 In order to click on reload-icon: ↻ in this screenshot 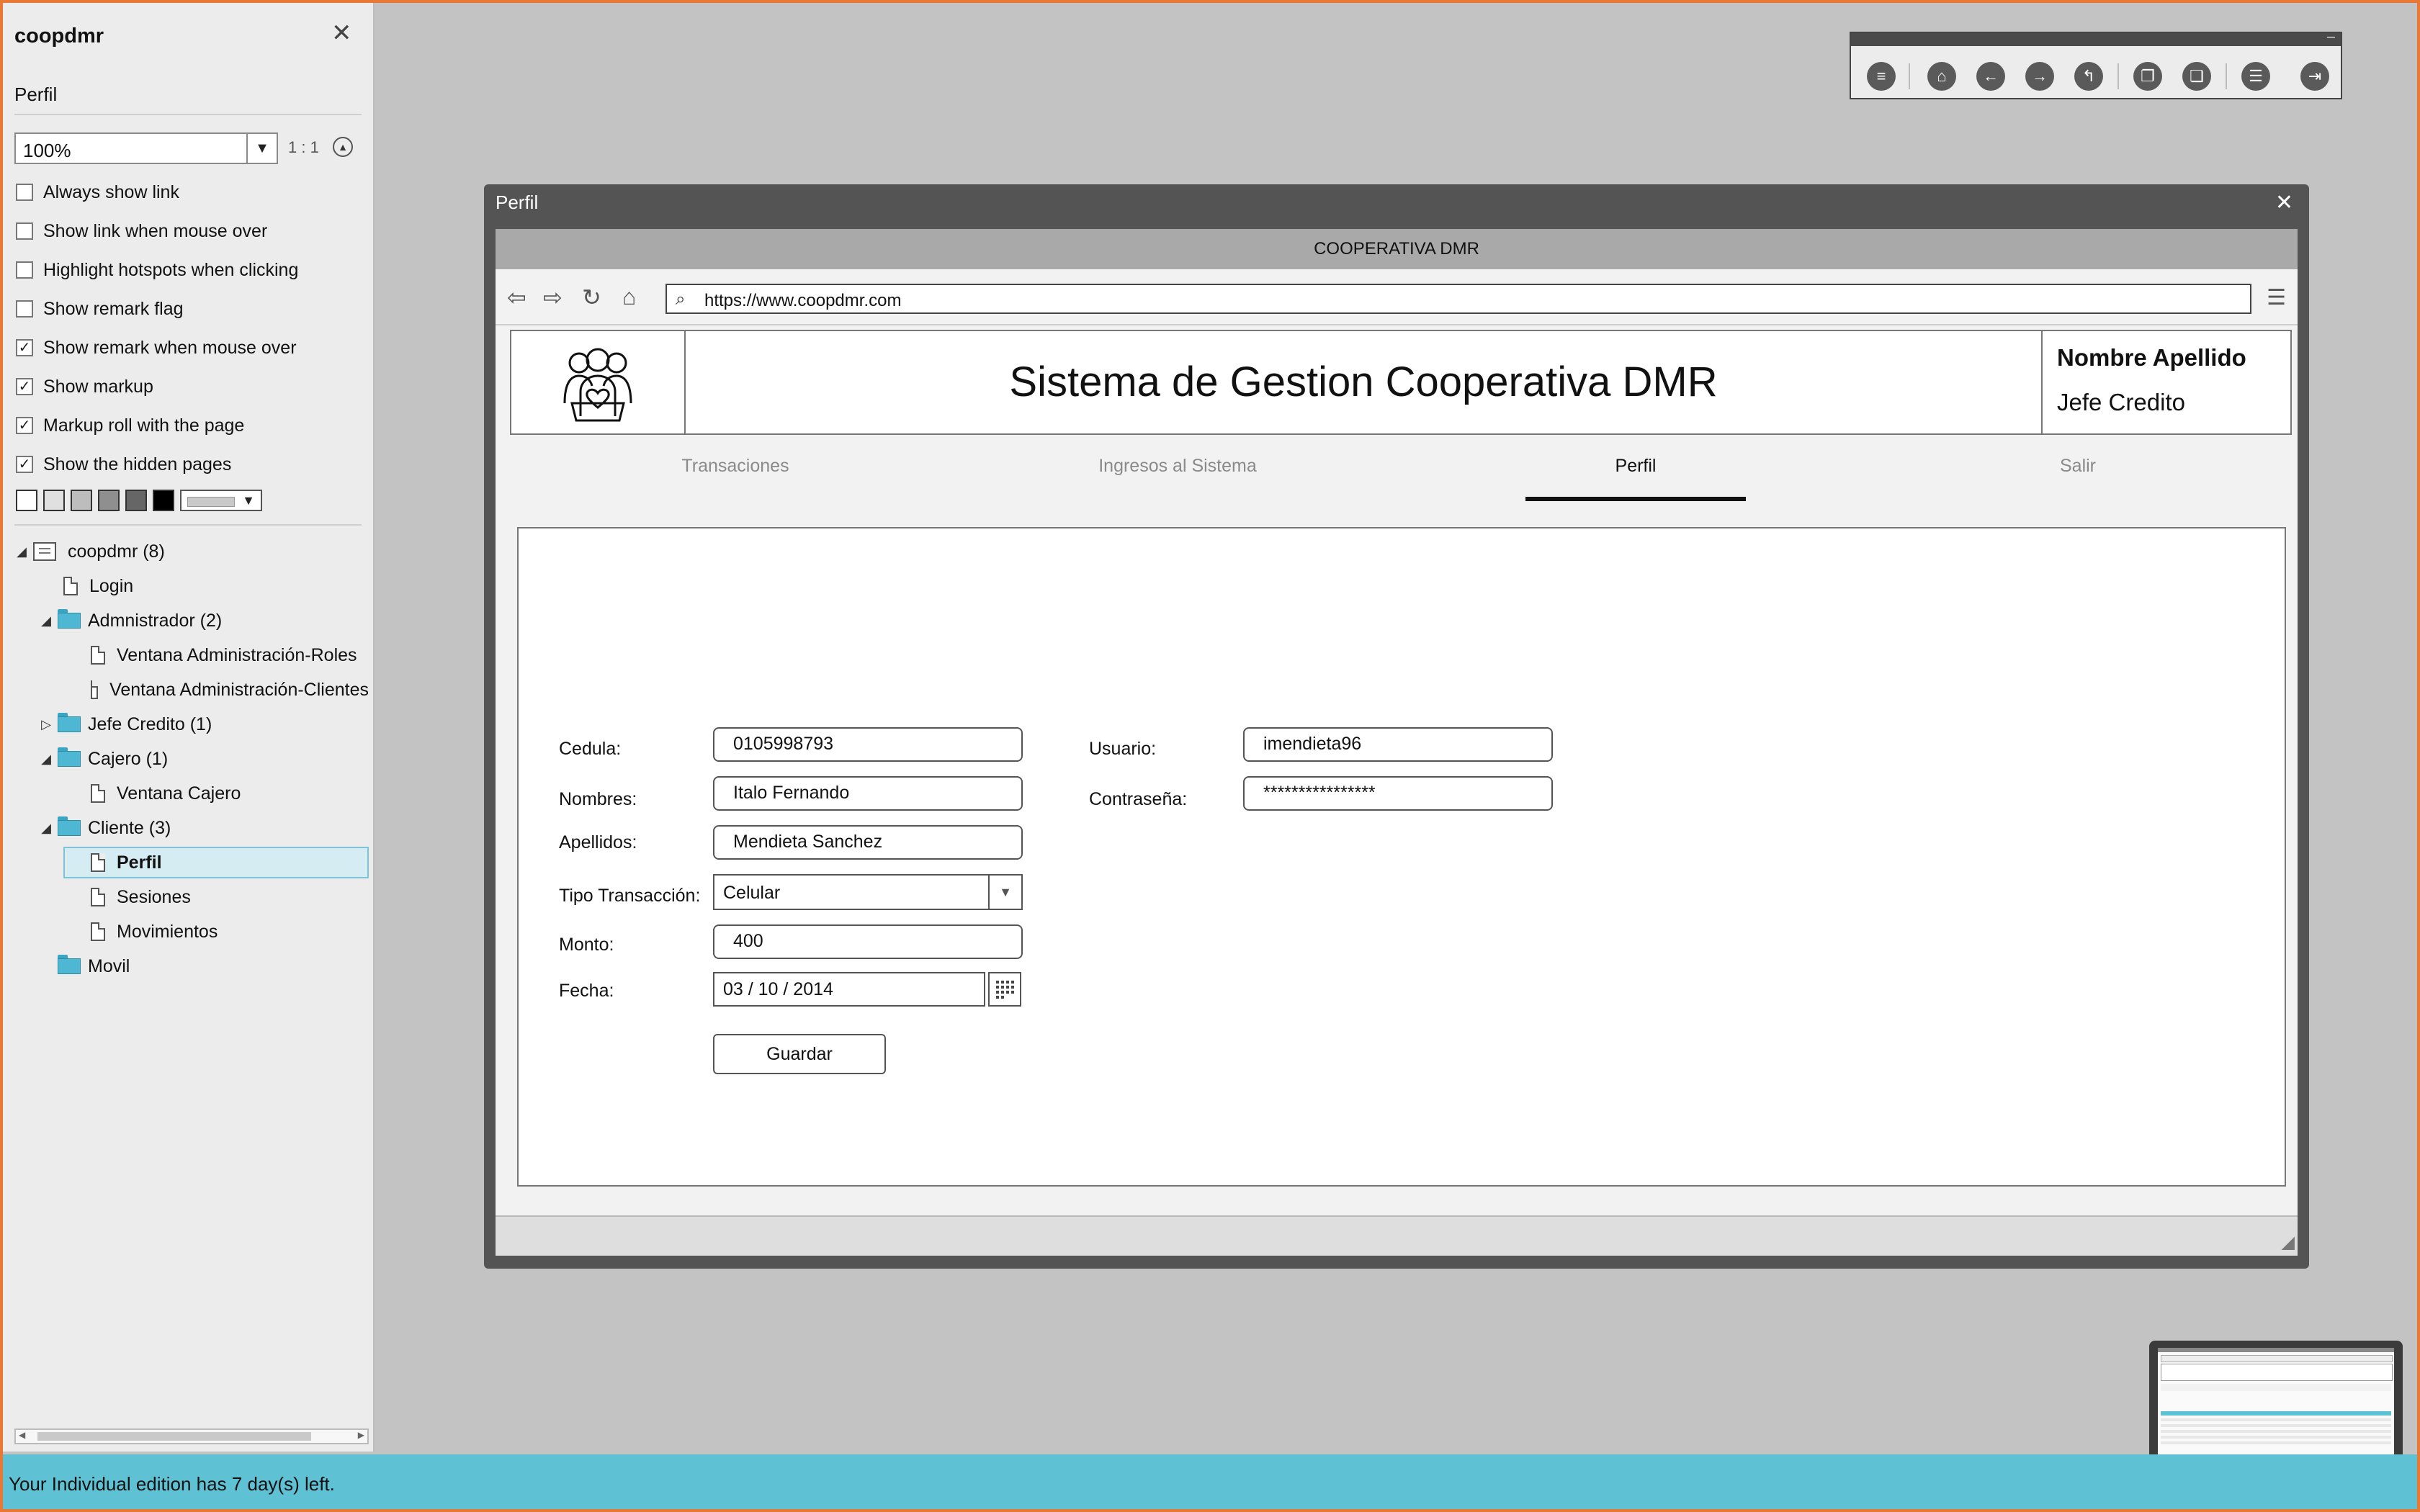, I will do `click(591, 297)`.